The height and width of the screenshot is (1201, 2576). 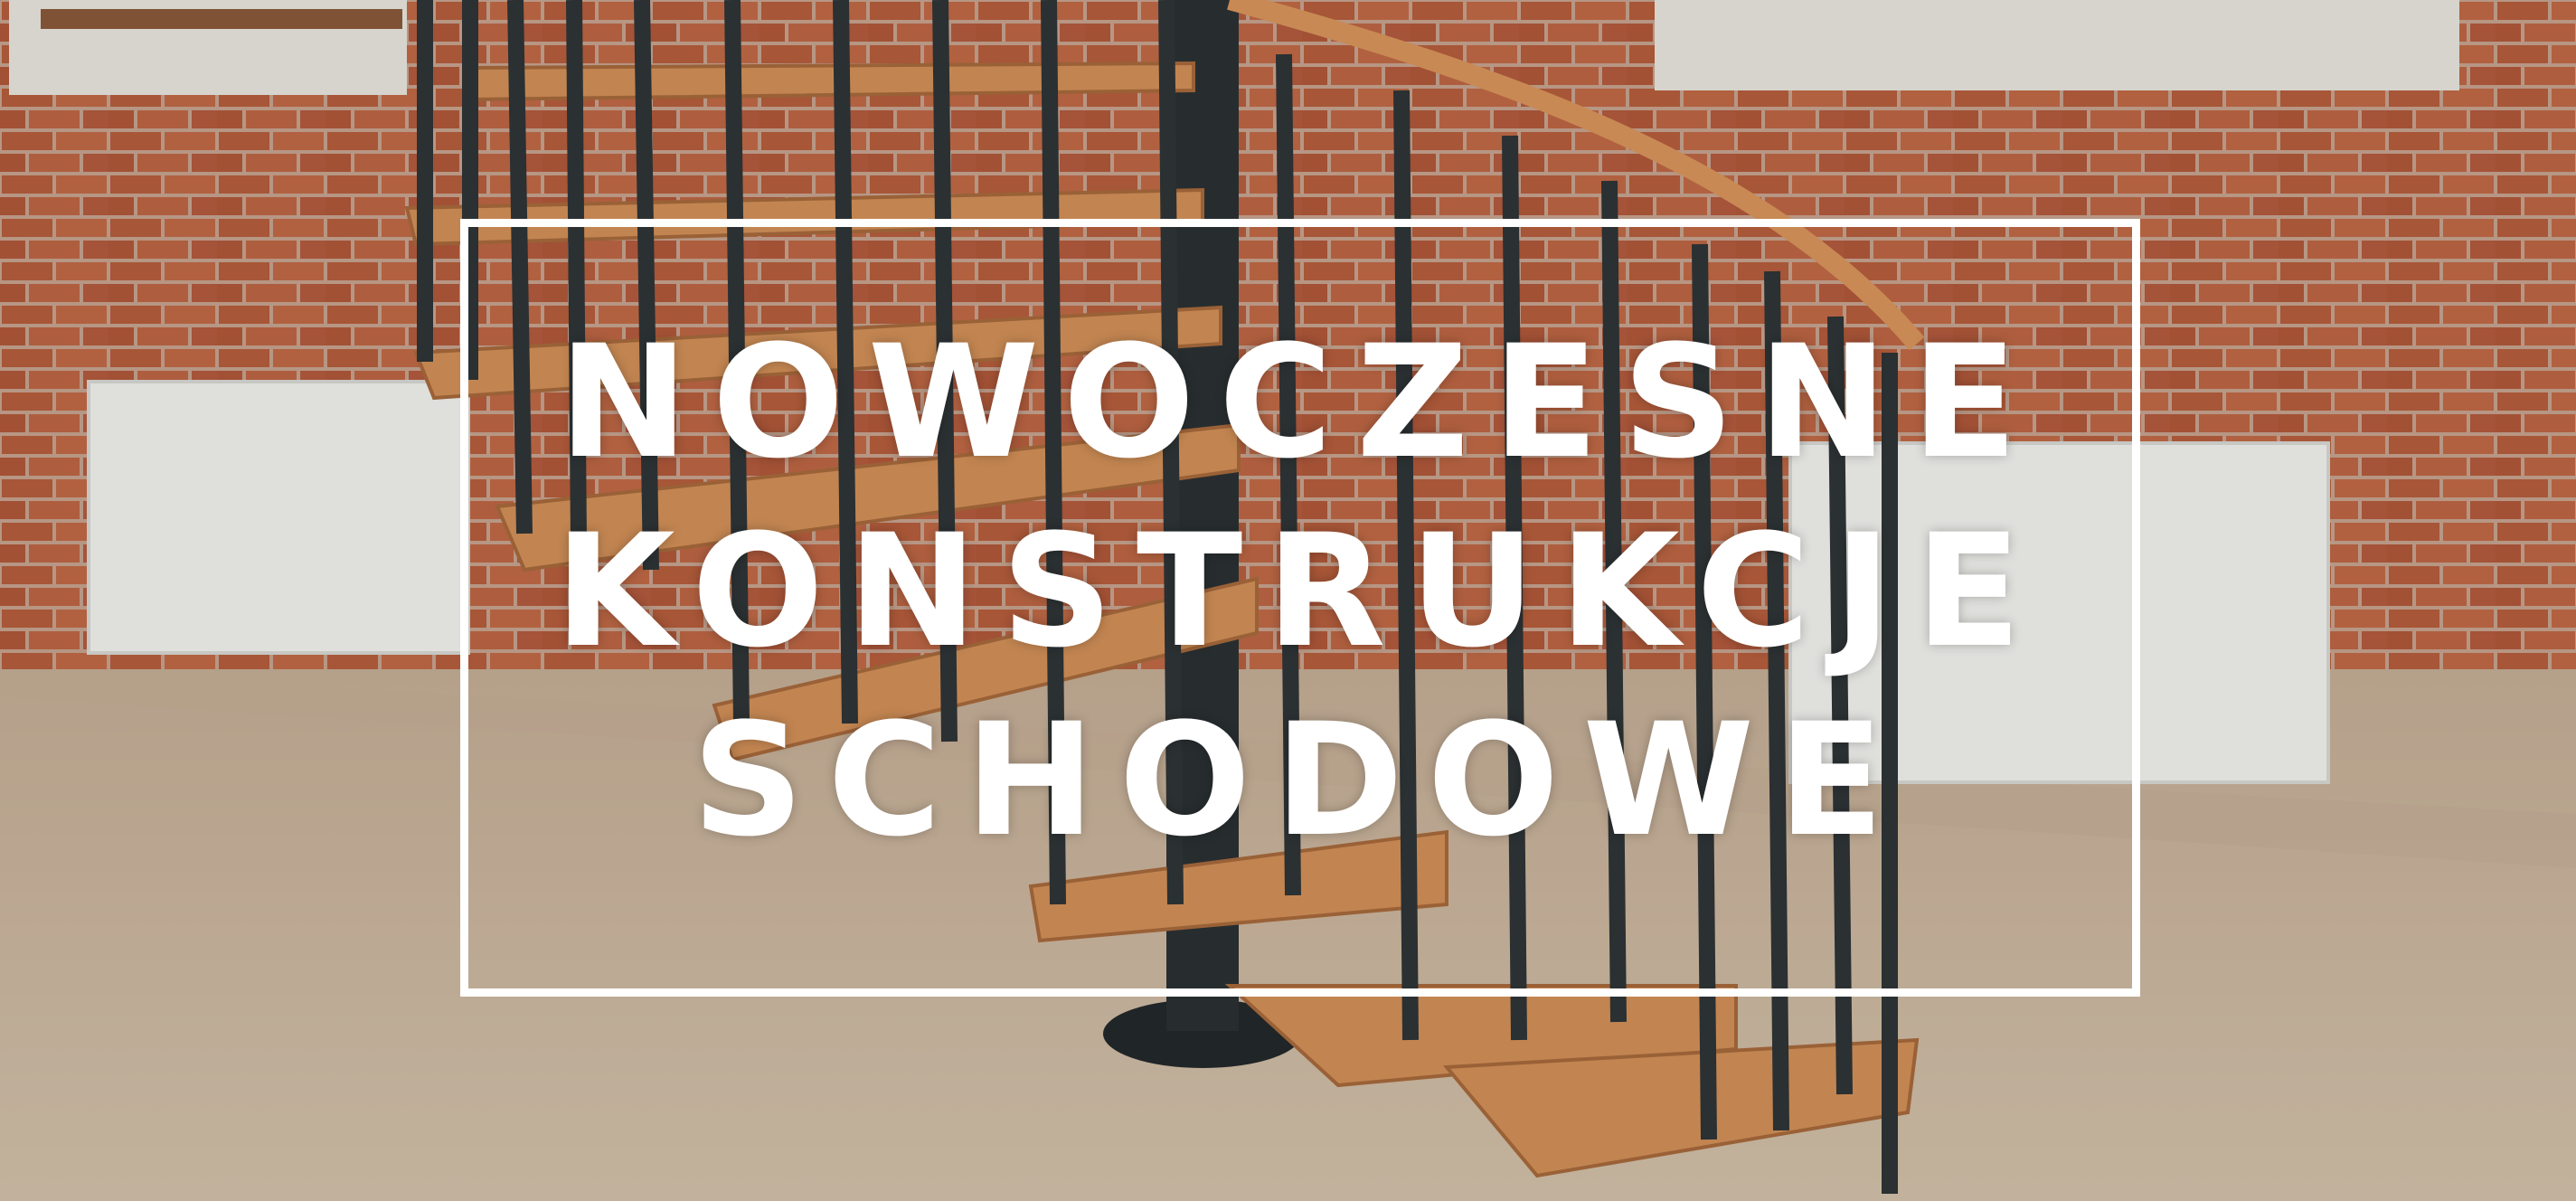 What do you see at coordinates (1300, 780) in the screenshot?
I see `headline-line-3: SCHODOWE` at bounding box center [1300, 780].